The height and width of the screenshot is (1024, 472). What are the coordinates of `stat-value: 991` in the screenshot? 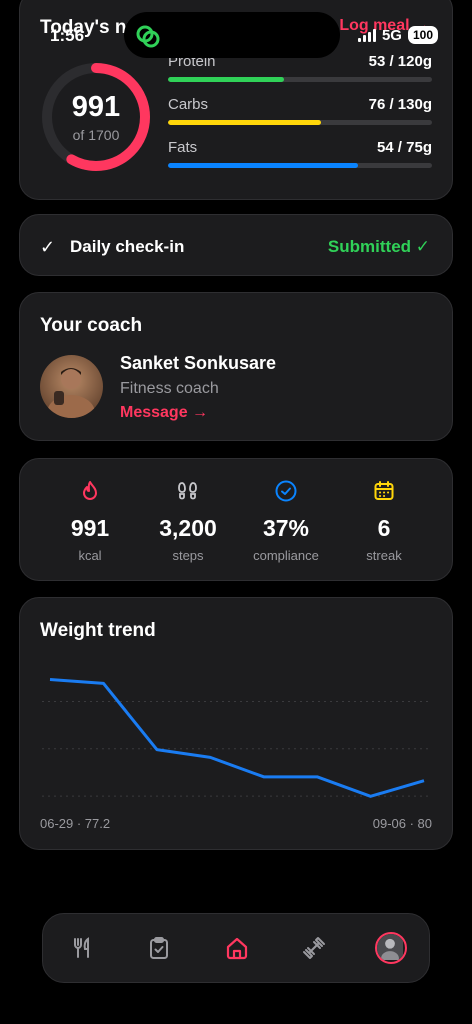 It's located at (90, 528).